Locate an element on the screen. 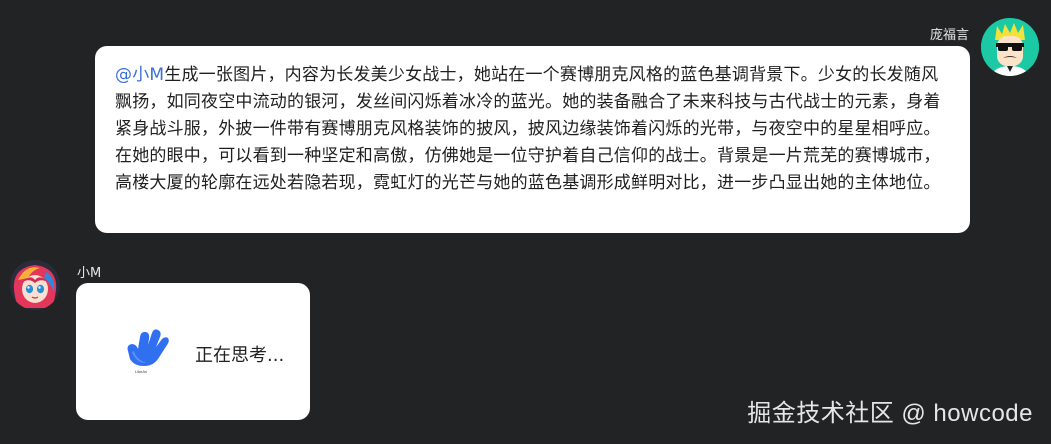 The height and width of the screenshot is (444, 1051). bot-avatar is located at coordinates (35, 285).